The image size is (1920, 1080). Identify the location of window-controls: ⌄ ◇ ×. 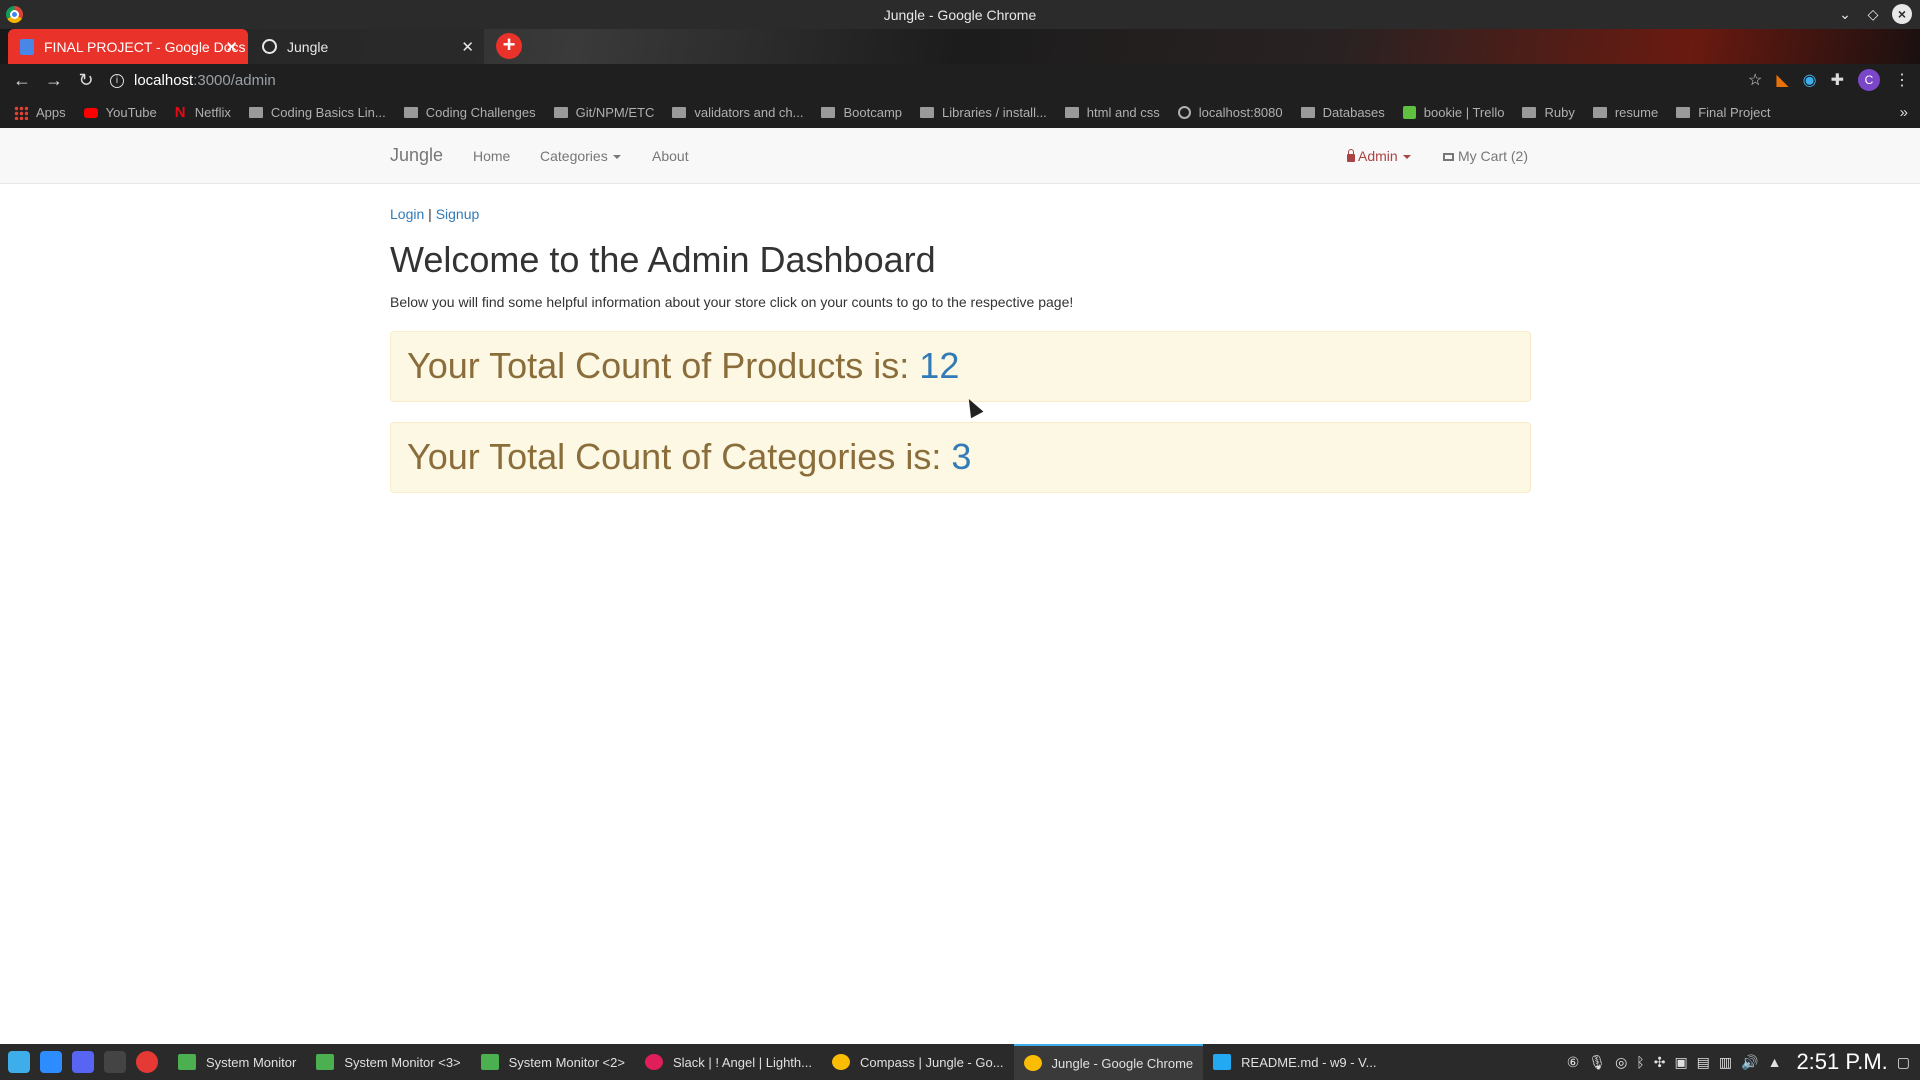
(1874, 14).